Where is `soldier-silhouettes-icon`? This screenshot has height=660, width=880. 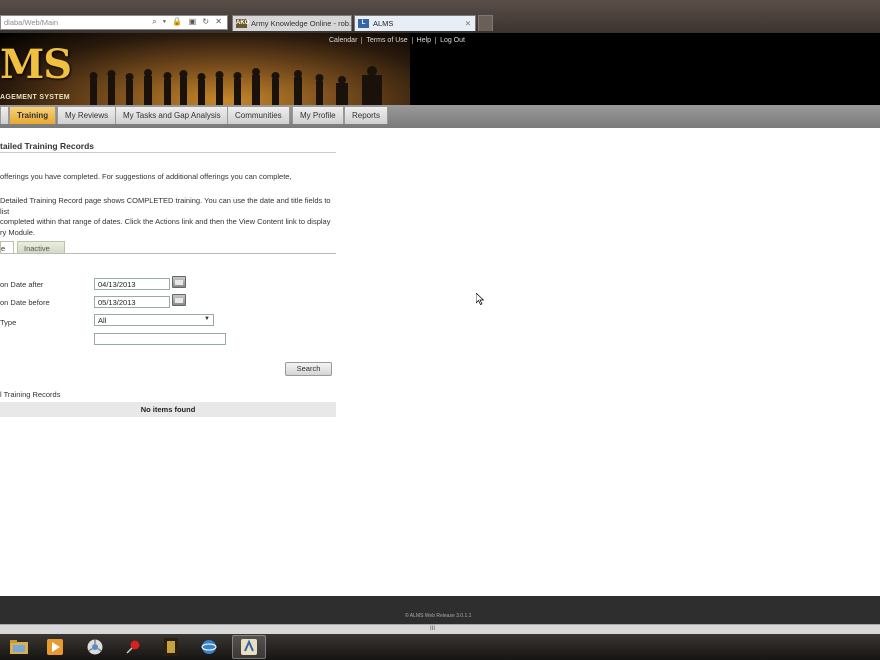
soldier-silhouettes-icon is located at coordinates (235, 85).